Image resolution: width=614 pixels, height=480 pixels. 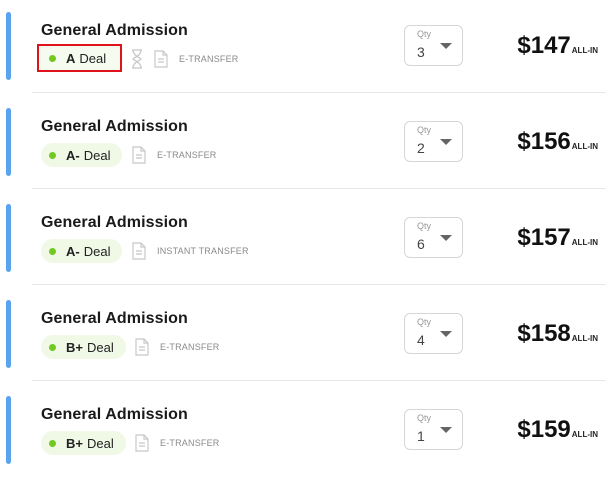 I want to click on price: $159 ALL-IN, so click(x=557, y=430).